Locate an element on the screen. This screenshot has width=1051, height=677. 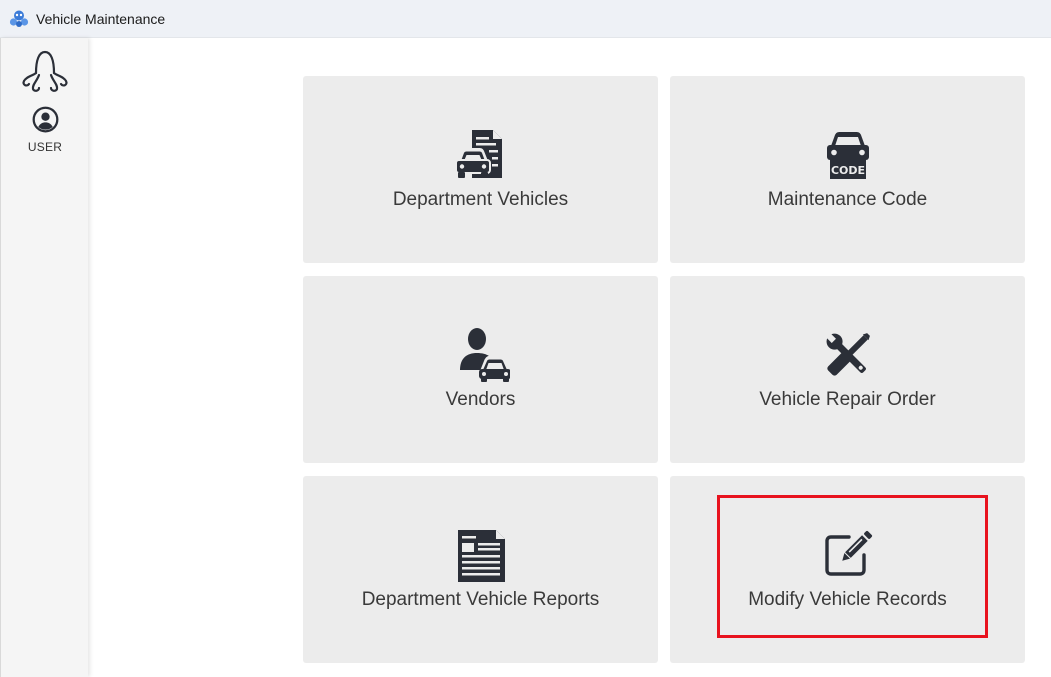
tile-vehicle-repair-order: Vehicle Repair Order is located at coordinates (847, 369).